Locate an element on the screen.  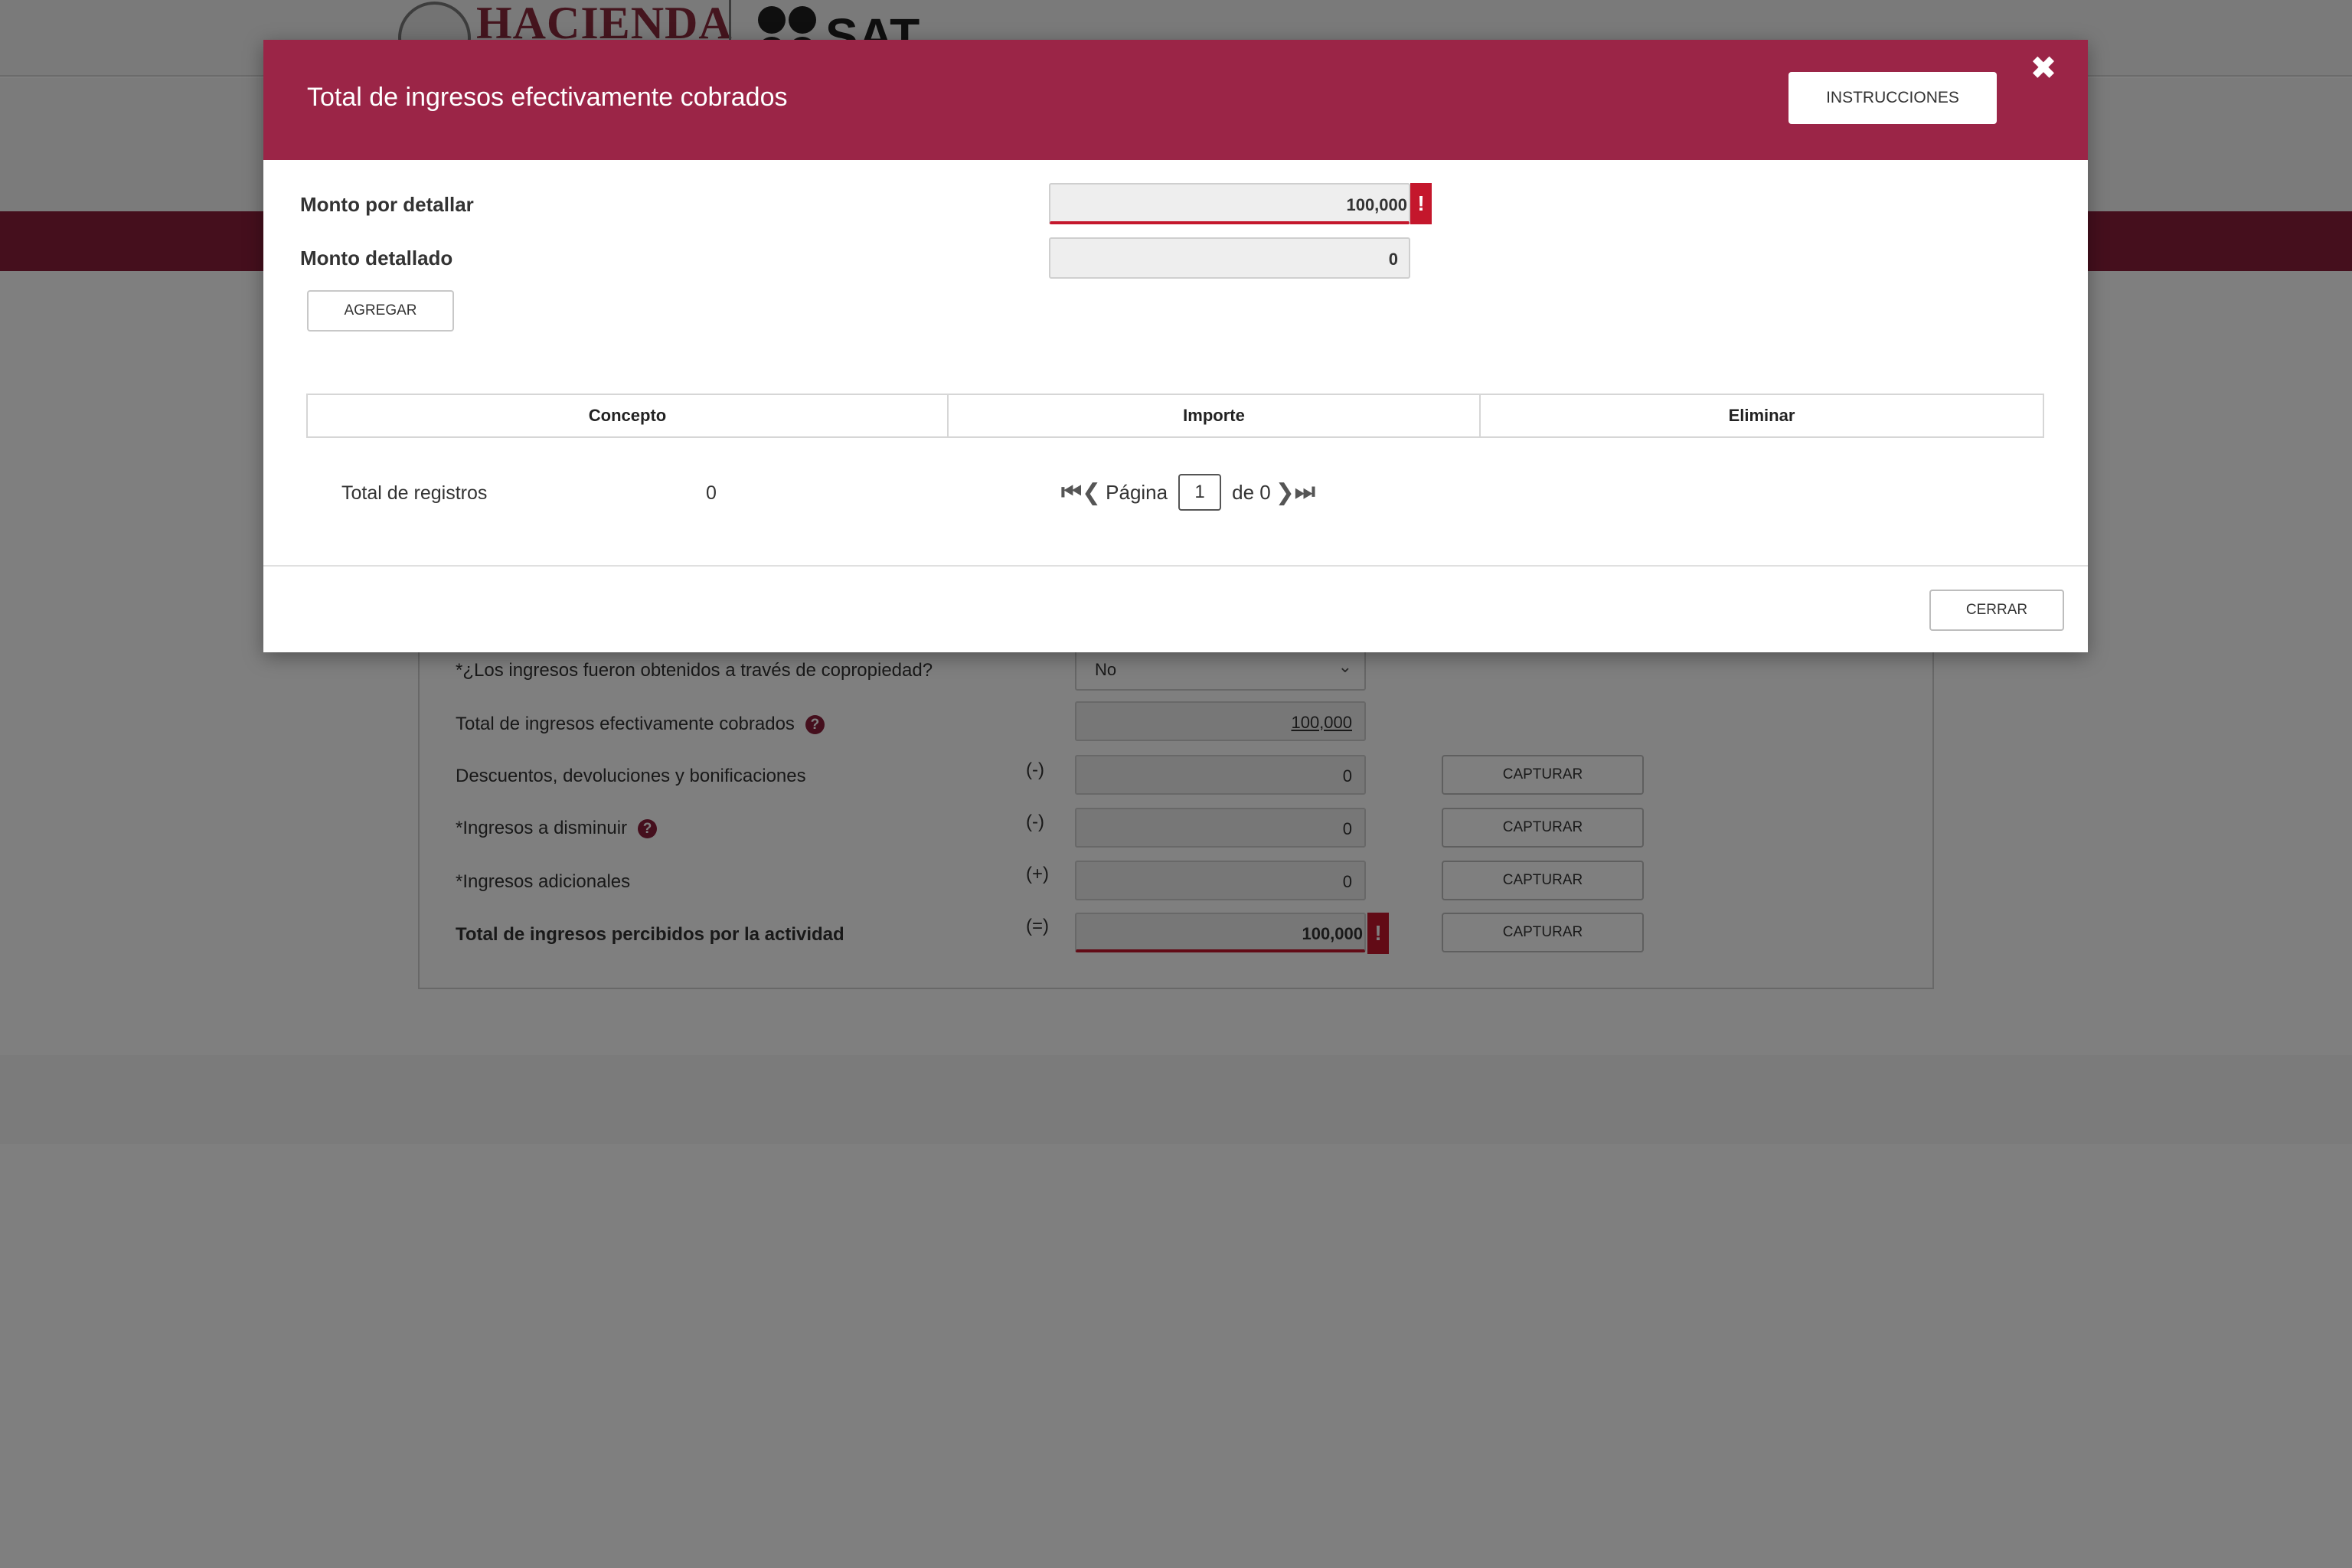
page-total-label: de 0 is located at coordinates (1251, 492).